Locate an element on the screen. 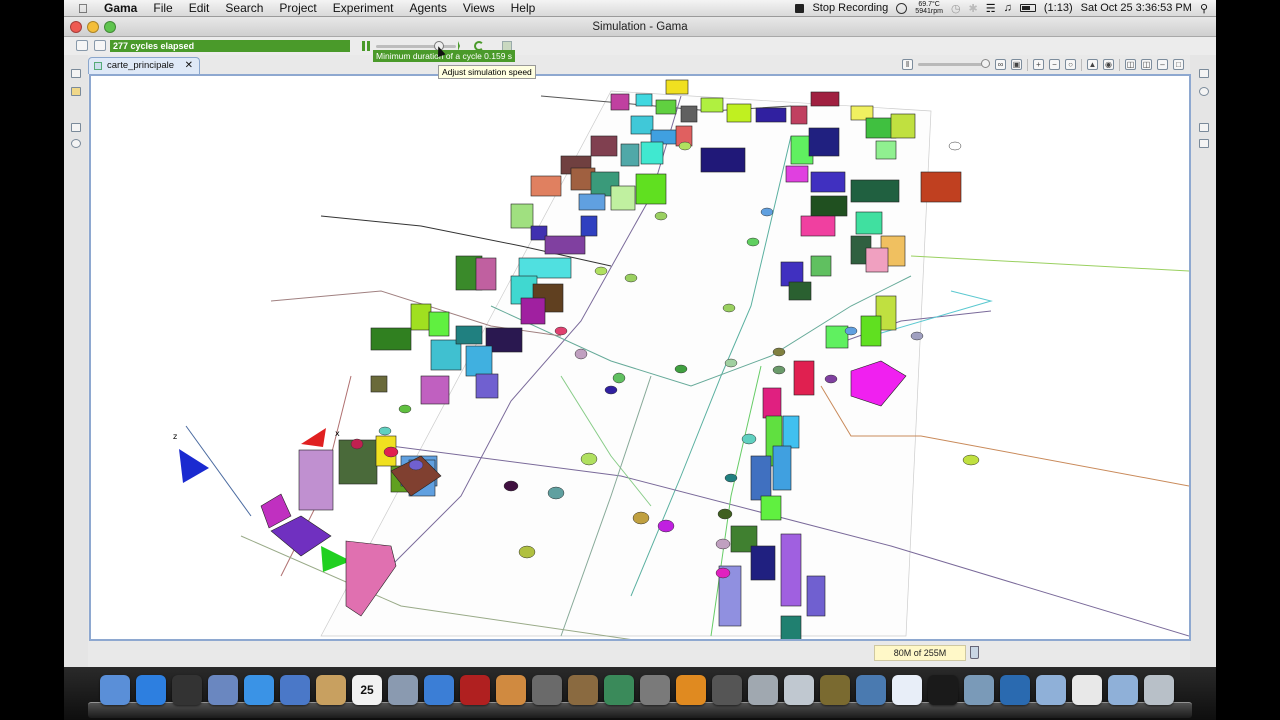  temperature-readout: 69.7°C 5941rpm is located at coordinates (929, 8).